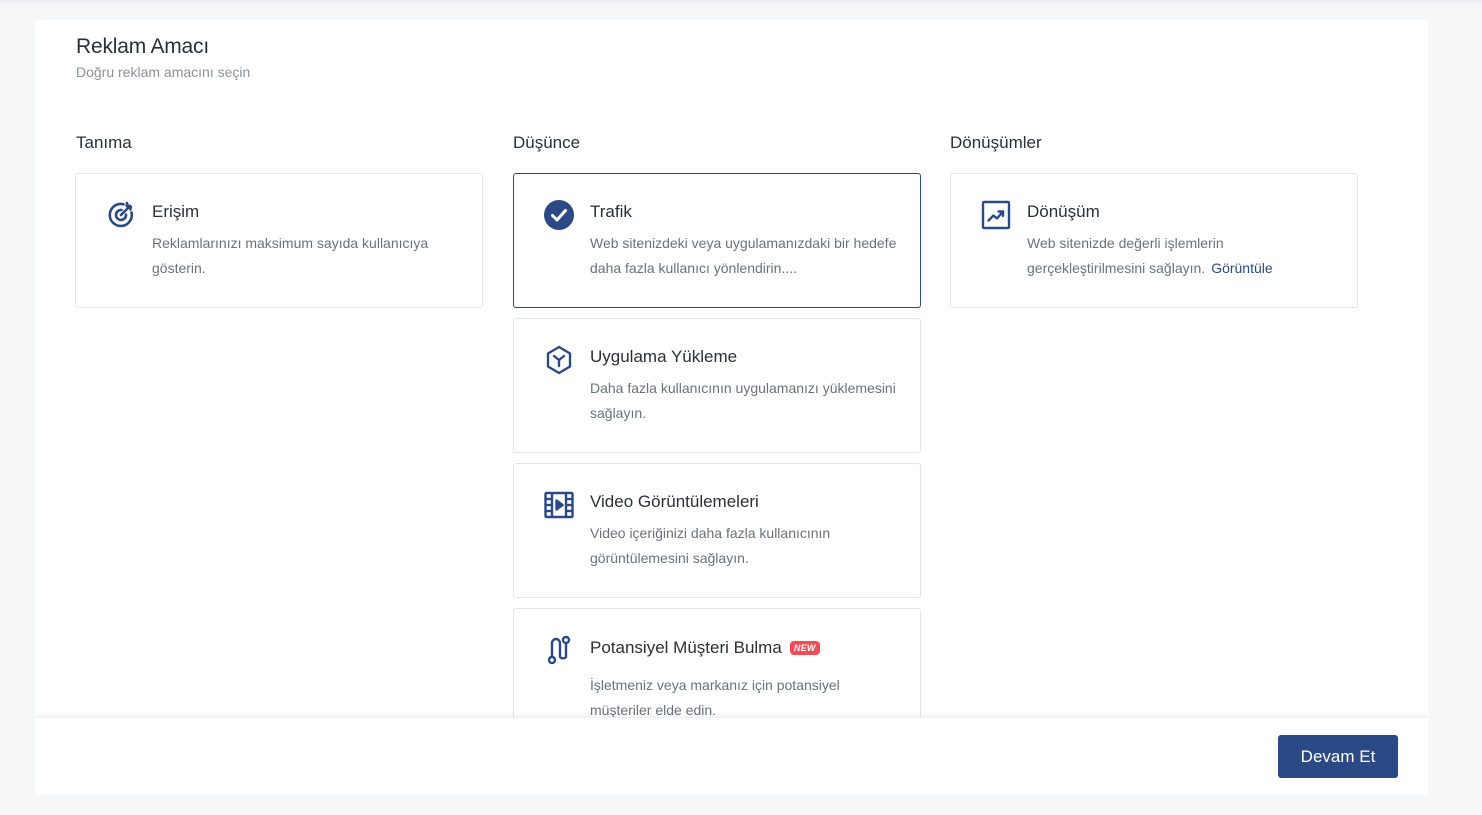 The width and height of the screenshot is (1482, 815). What do you see at coordinates (664, 356) in the screenshot?
I see `card-title: Uygulama Yükleme` at bounding box center [664, 356].